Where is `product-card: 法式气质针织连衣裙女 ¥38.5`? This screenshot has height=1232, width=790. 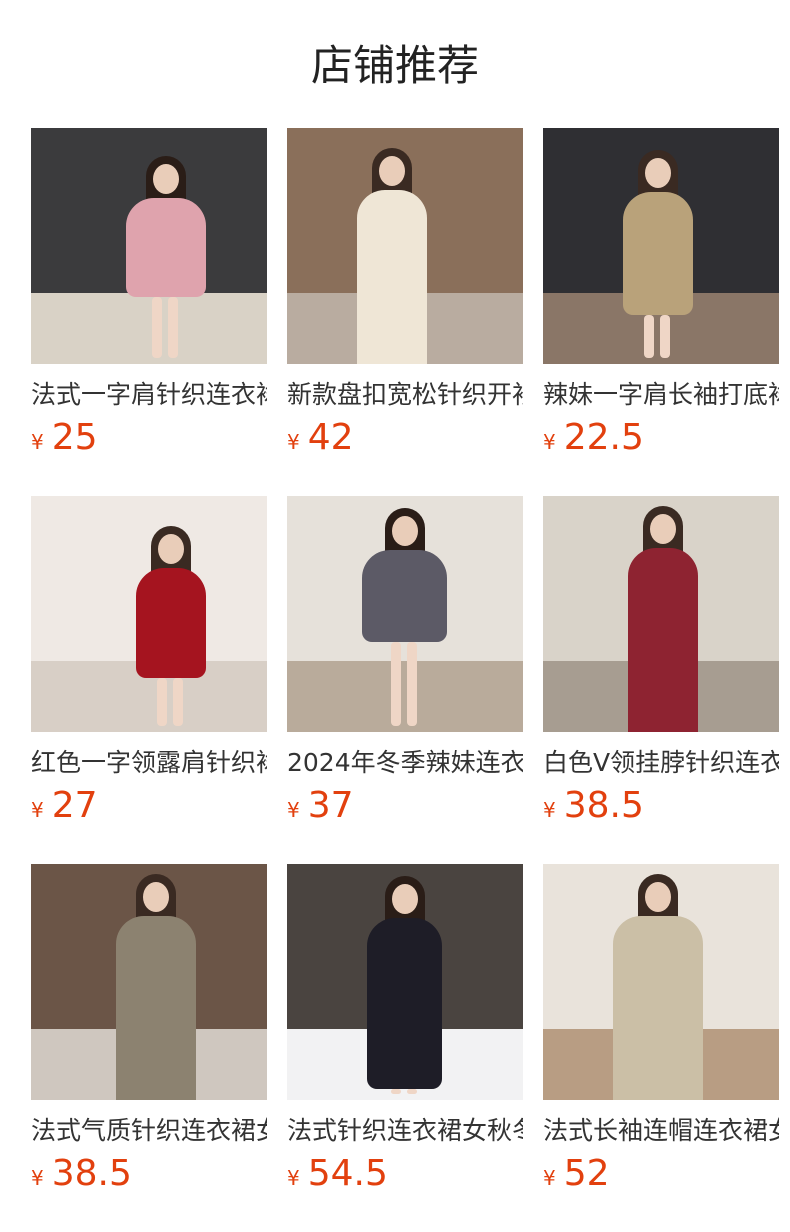 product-card: 法式气质针织连衣裙女 ¥38.5 is located at coordinates (149, 1048).